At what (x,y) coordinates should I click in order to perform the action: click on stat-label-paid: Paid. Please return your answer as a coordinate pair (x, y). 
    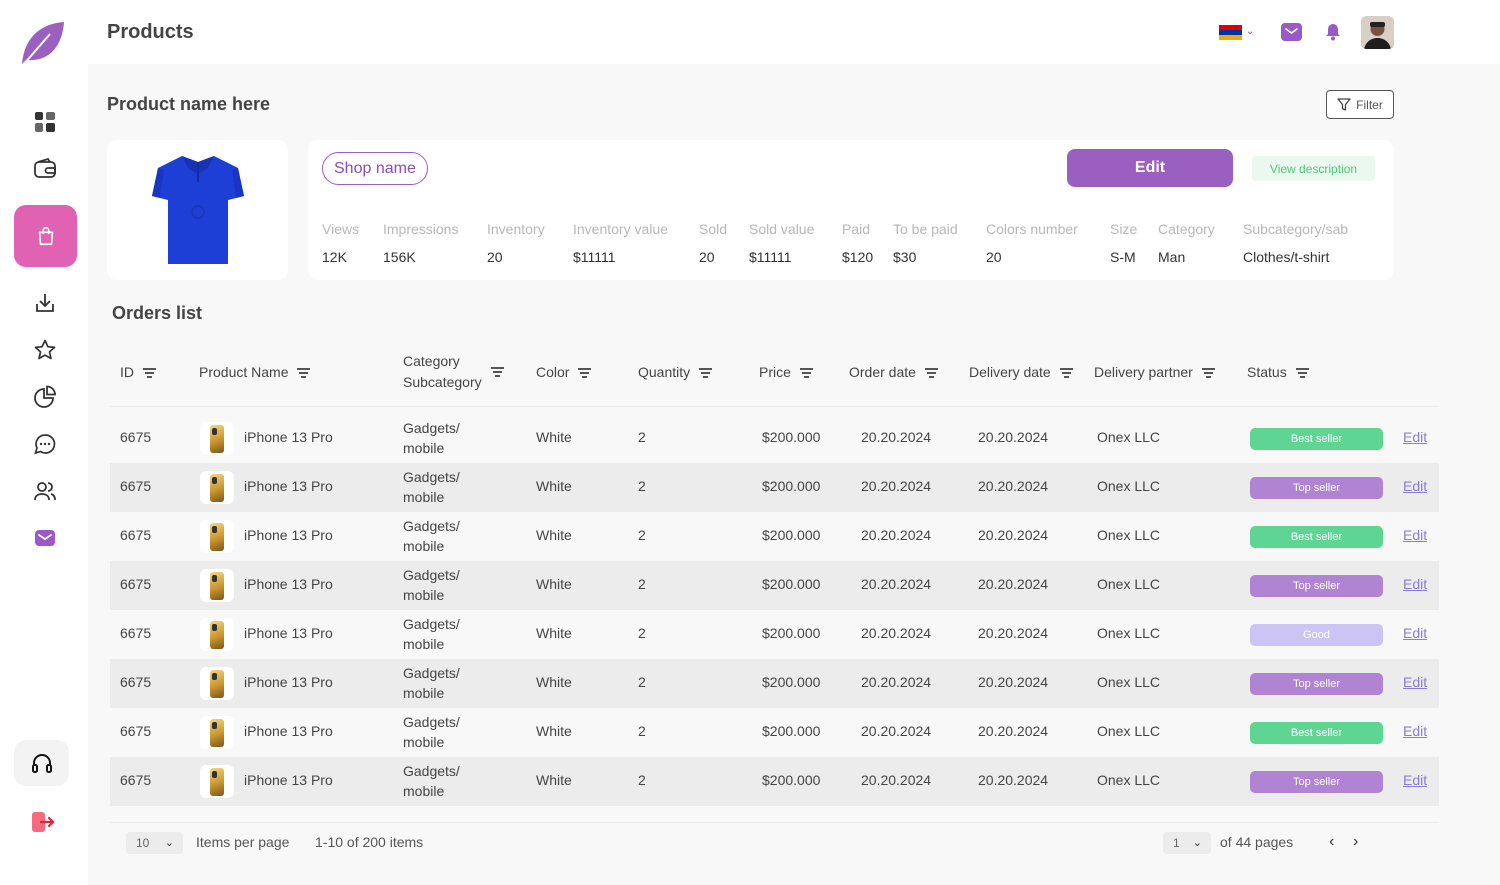
    Looking at the image, I should click on (856, 229).